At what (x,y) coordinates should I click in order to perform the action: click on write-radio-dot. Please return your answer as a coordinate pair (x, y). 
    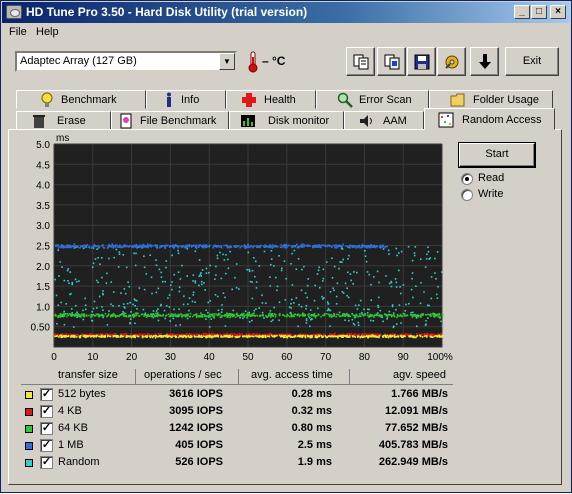
    Looking at the image, I should click on (467, 195).